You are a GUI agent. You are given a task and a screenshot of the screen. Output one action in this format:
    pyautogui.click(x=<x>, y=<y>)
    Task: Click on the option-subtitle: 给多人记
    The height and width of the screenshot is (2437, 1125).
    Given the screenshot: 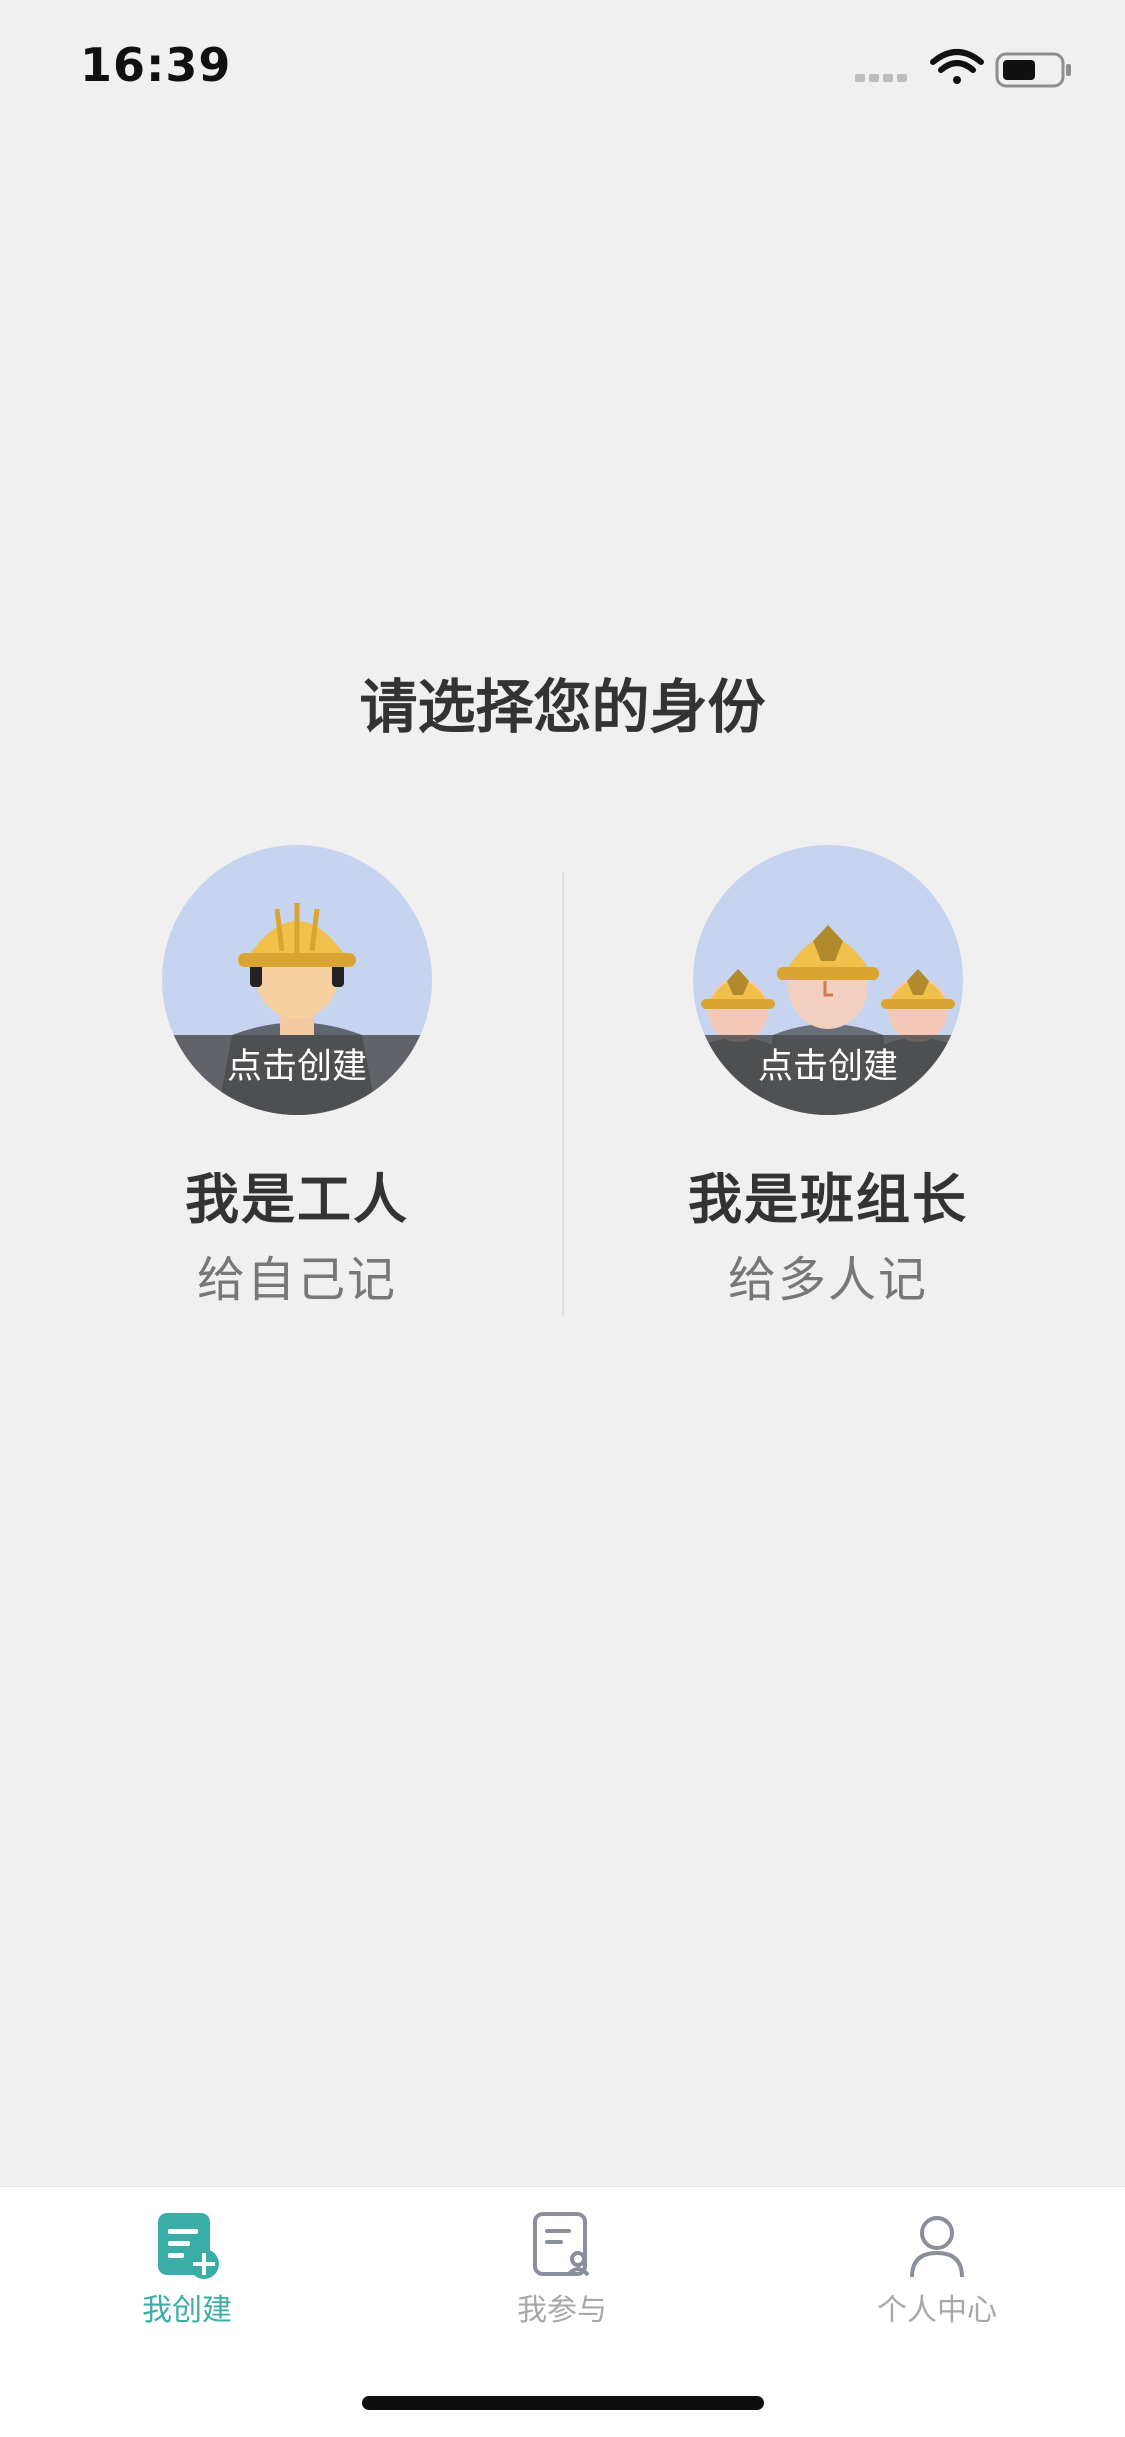 What is the action you would take?
    pyautogui.click(x=827, y=1280)
    